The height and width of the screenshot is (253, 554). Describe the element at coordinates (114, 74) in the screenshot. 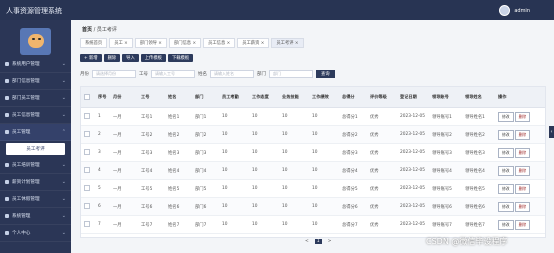

I see `month-input: 请选择月份` at that location.